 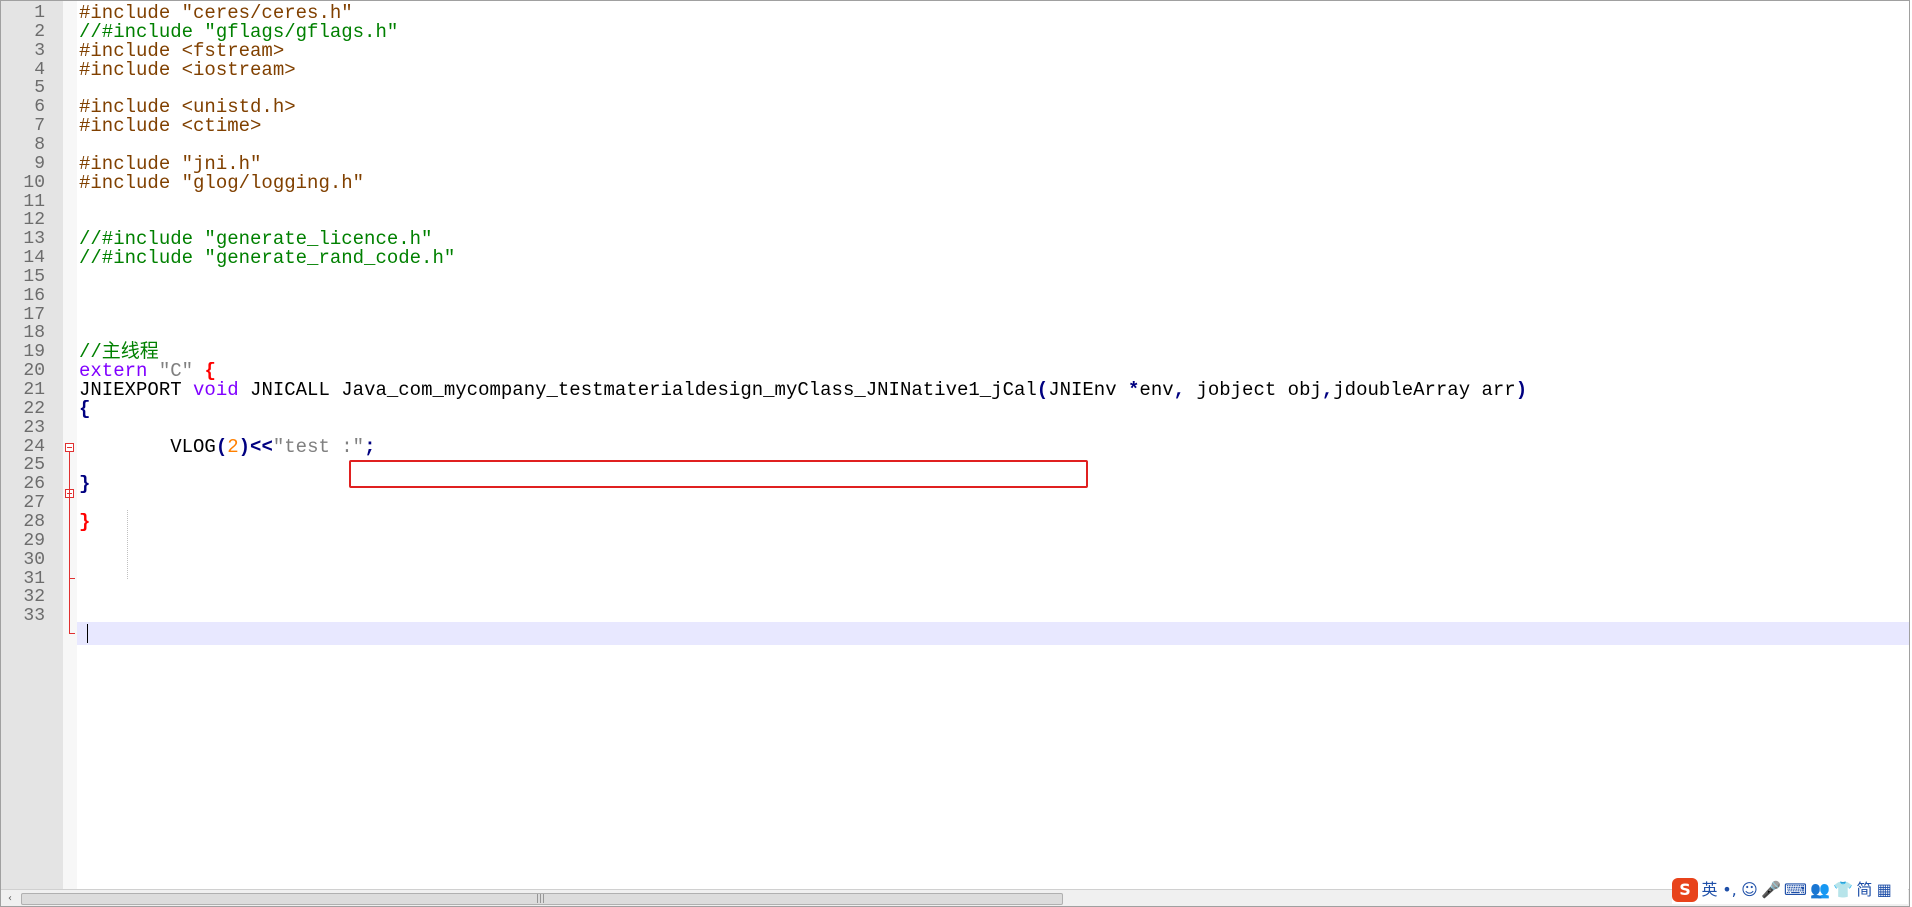 What do you see at coordinates (72, 578) in the screenshot?
I see `fold-end-function` at bounding box center [72, 578].